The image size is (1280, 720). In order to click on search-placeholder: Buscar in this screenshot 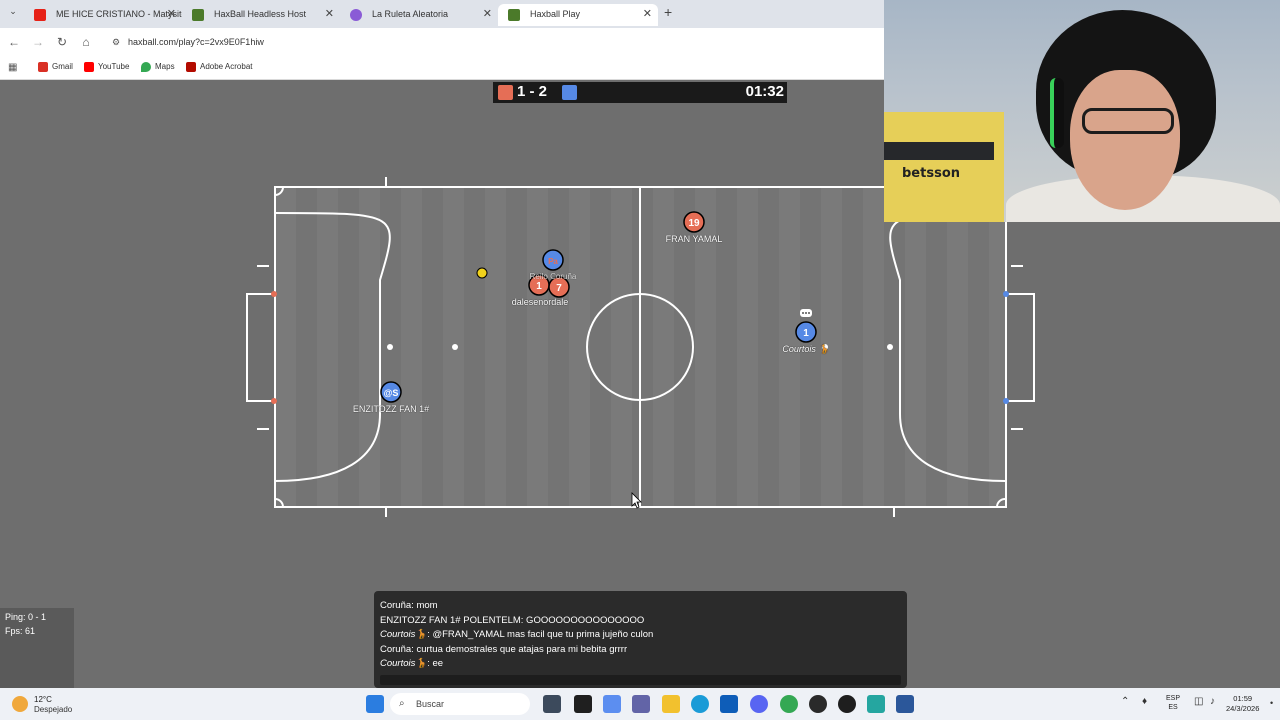, I will do `click(430, 704)`.